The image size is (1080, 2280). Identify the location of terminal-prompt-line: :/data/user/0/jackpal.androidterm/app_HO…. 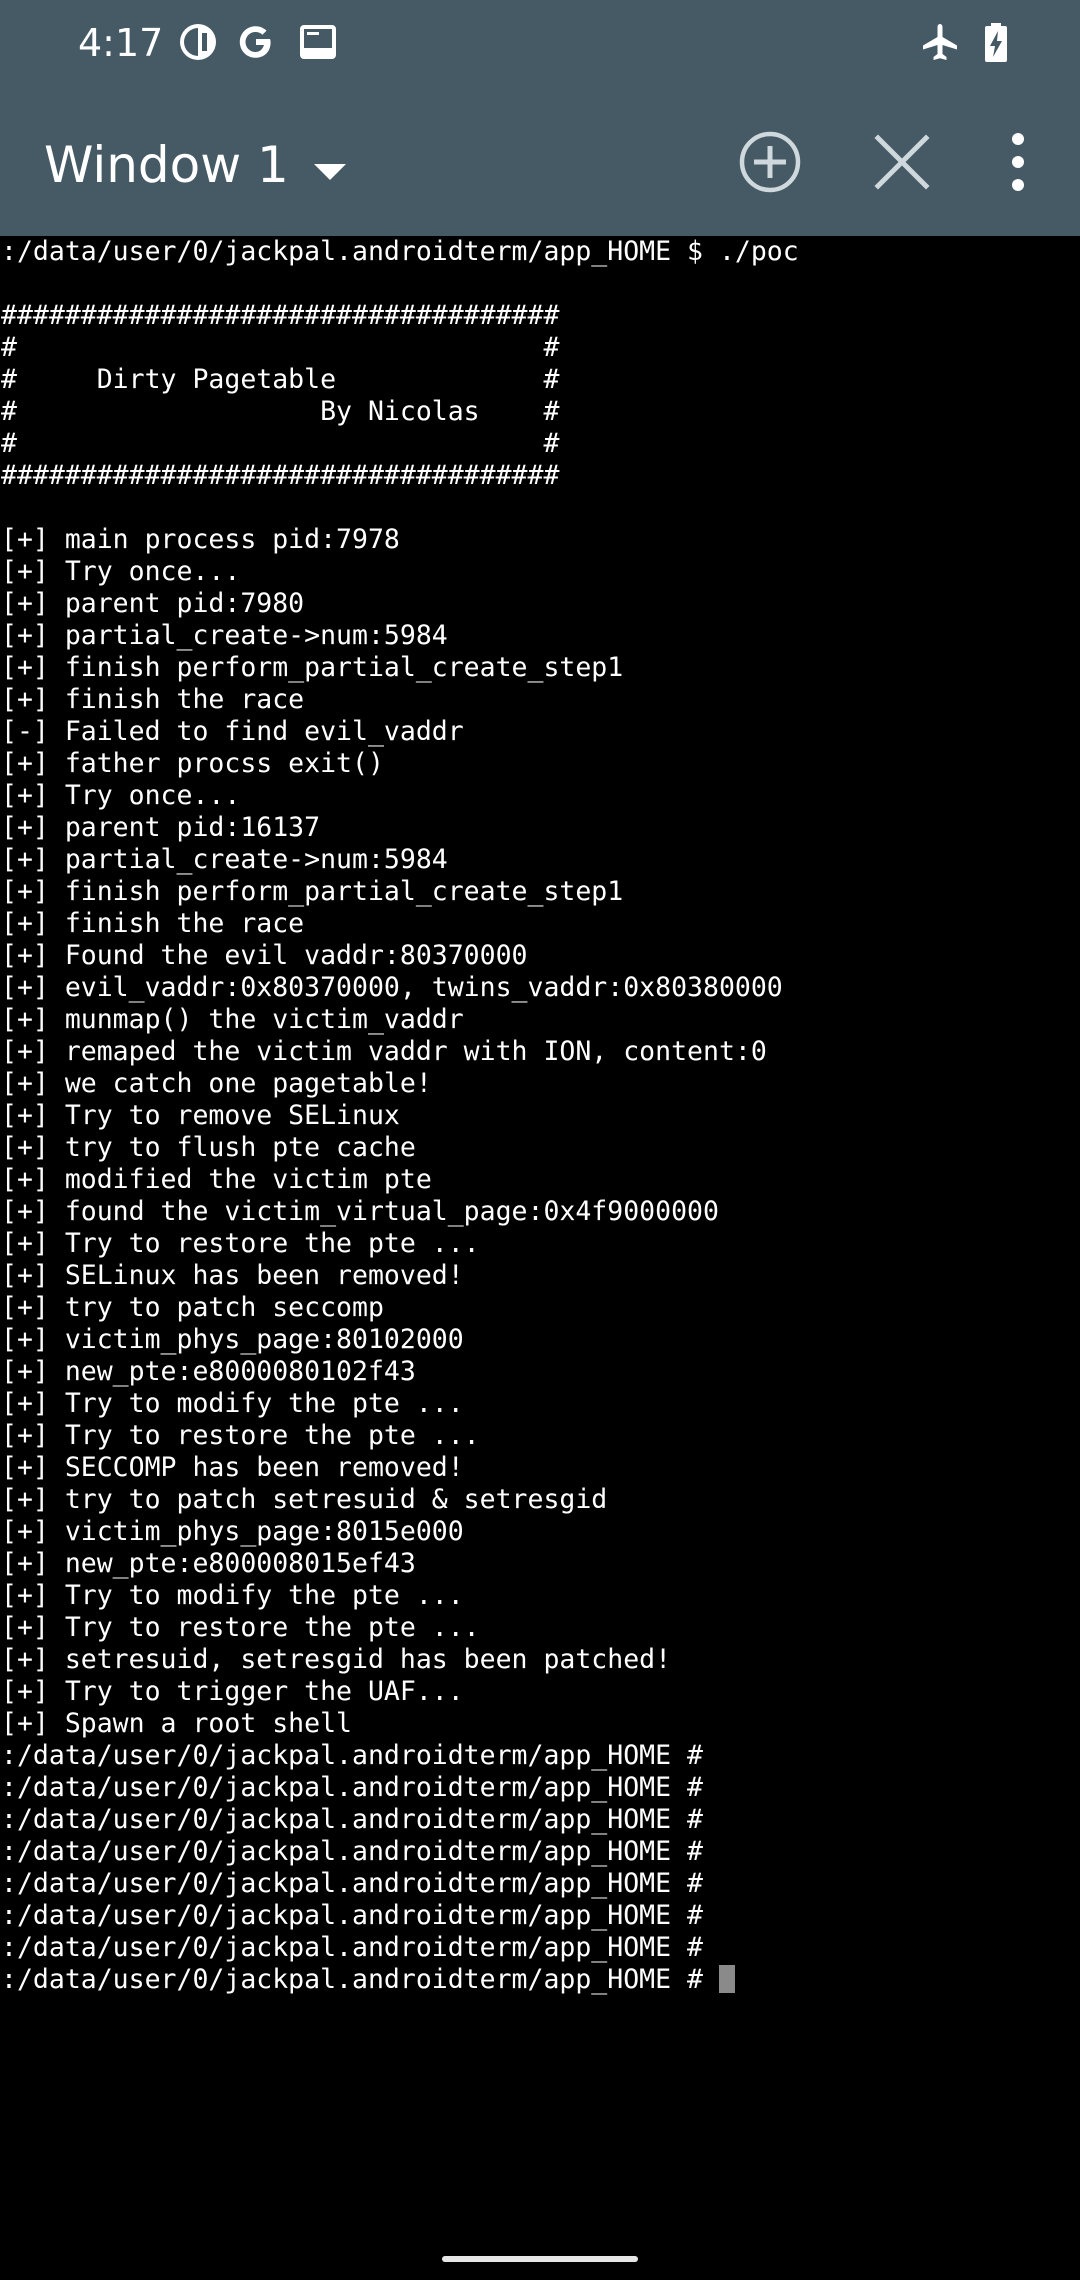
(540, 1980).